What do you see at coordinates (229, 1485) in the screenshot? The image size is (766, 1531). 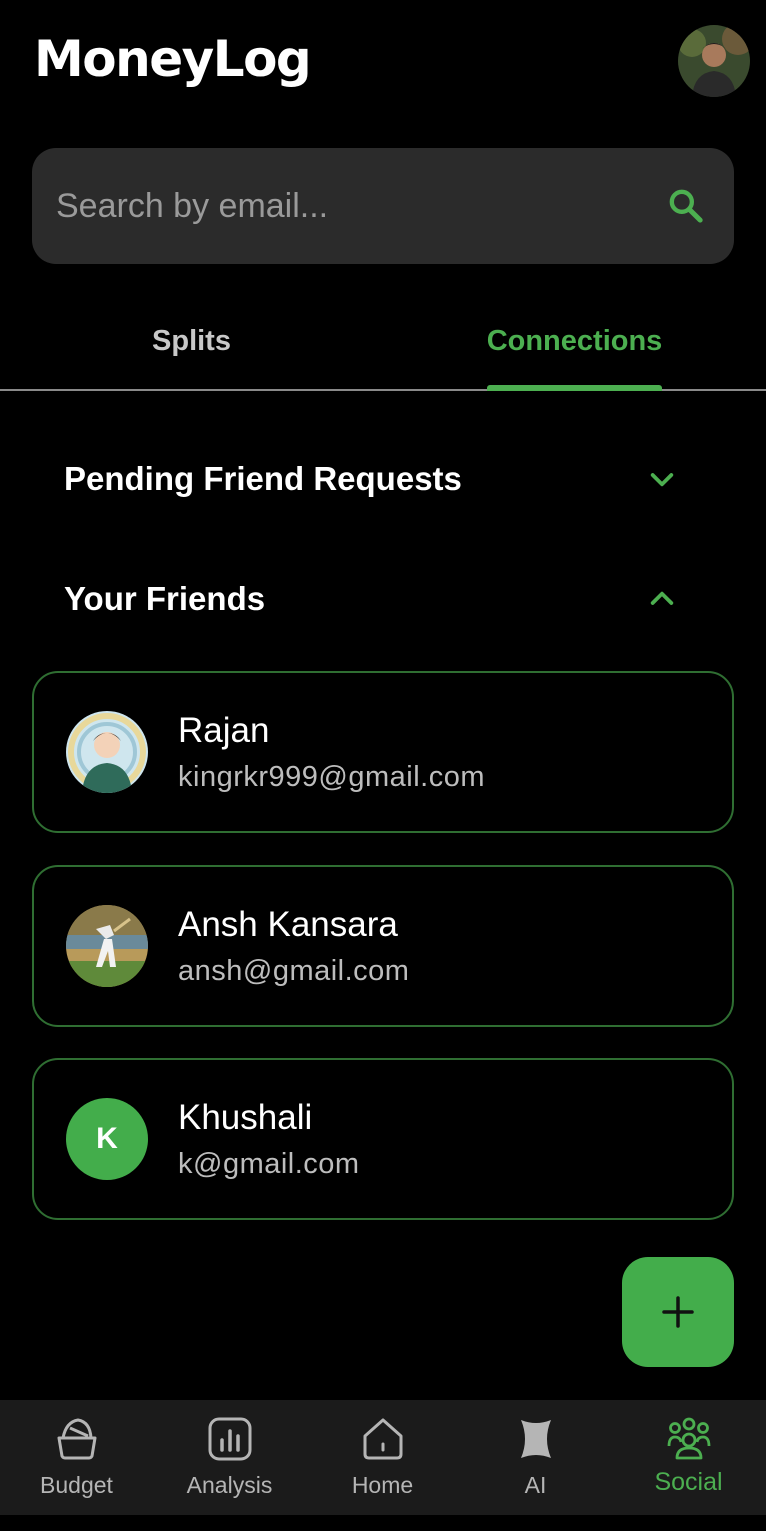 I see `nav-label-analysis: Analysis` at bounding box center [229, 1485].